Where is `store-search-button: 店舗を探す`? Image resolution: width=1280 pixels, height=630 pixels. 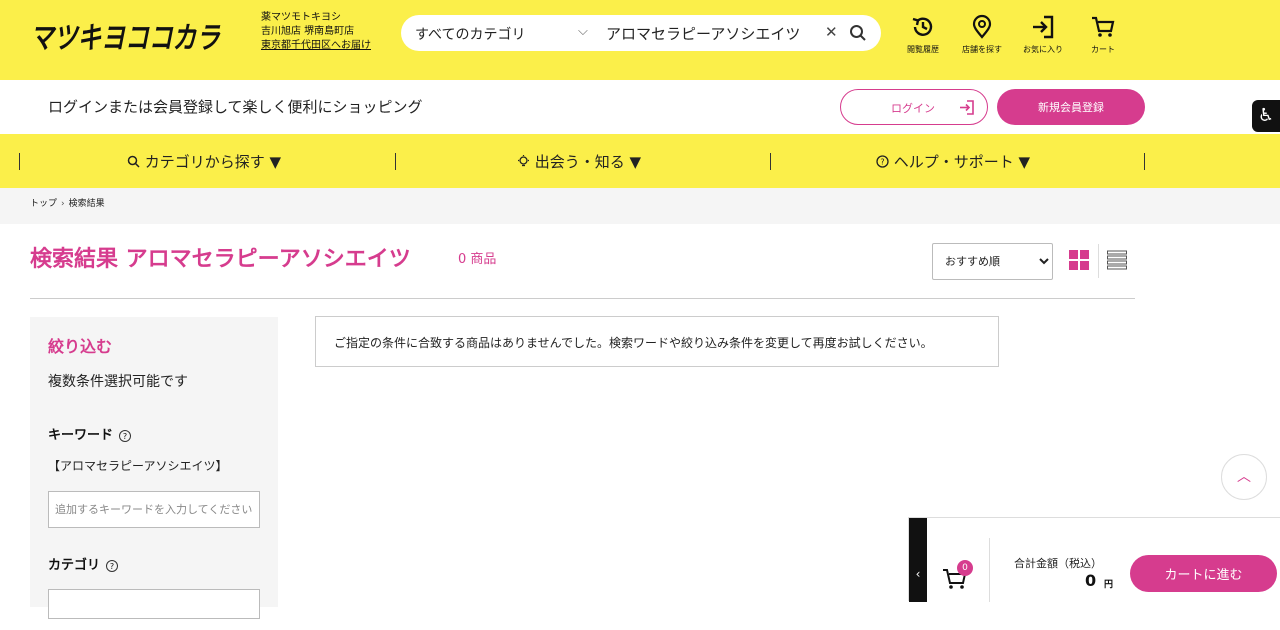 store-search-button: 店舗を探す is located at coordinates (982, 34).